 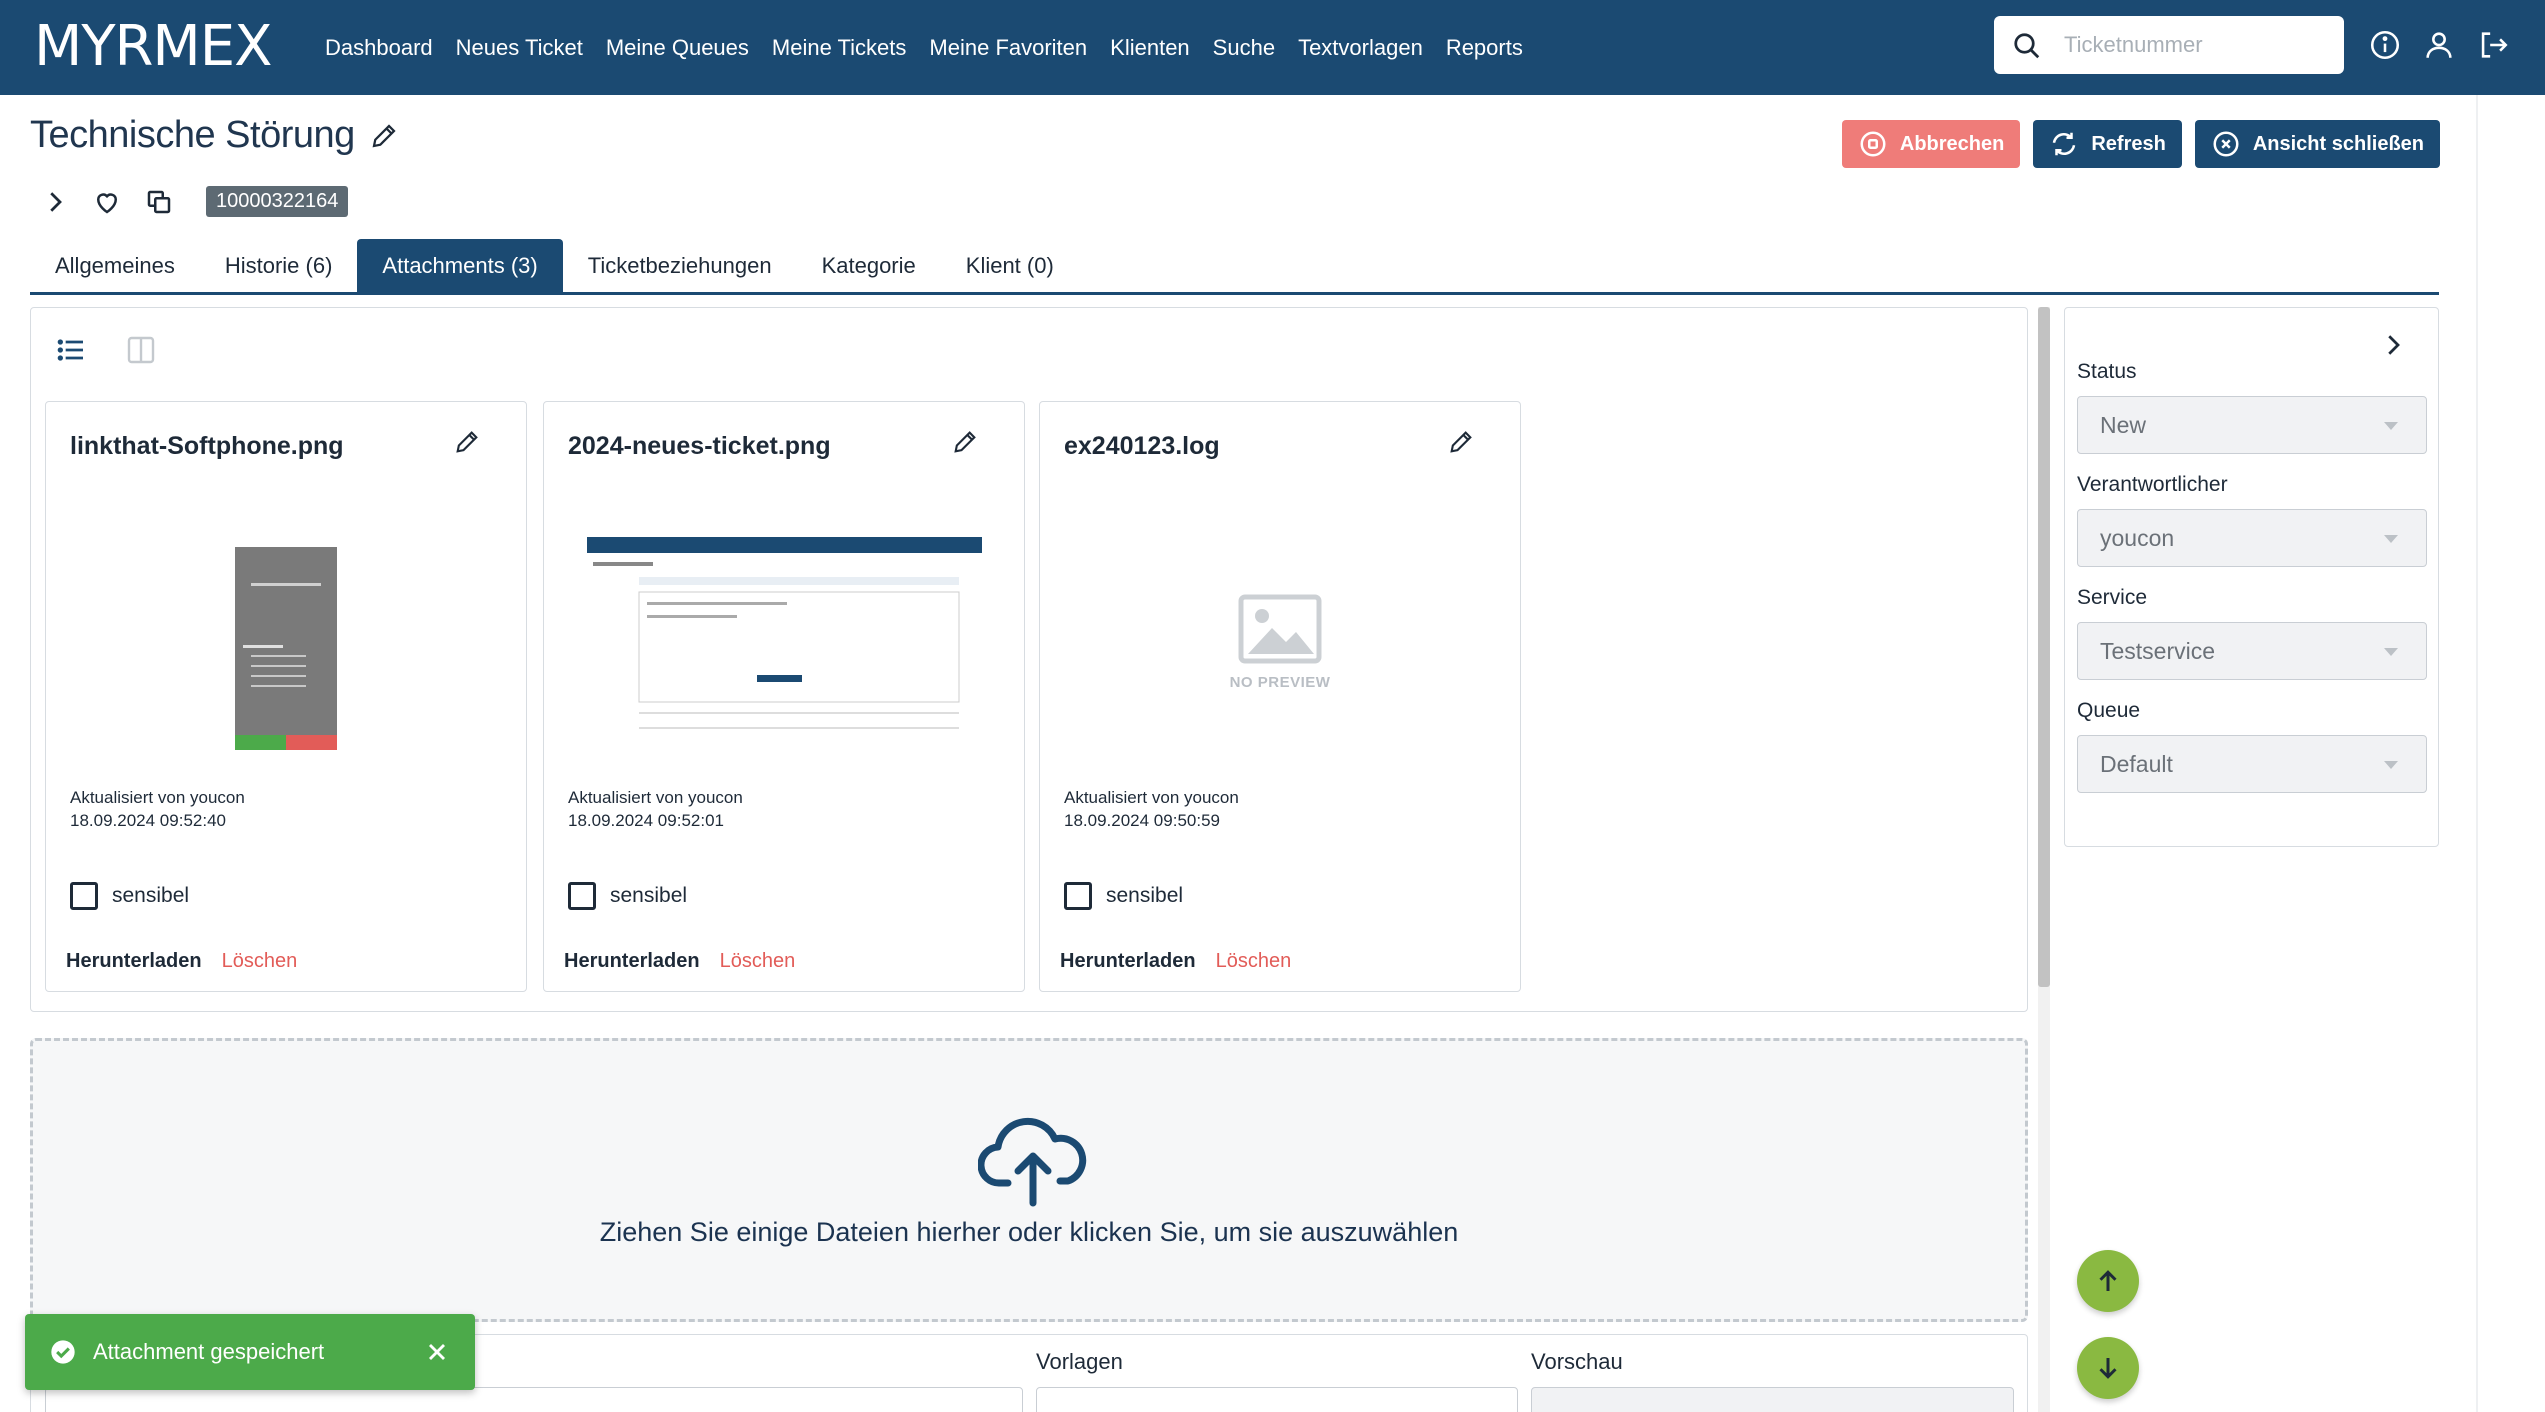 What do you see at coordinates (1150, 48) in the screenshot?
I see `nav-item-clients: Klienten` at bounding box center [1150, 48].